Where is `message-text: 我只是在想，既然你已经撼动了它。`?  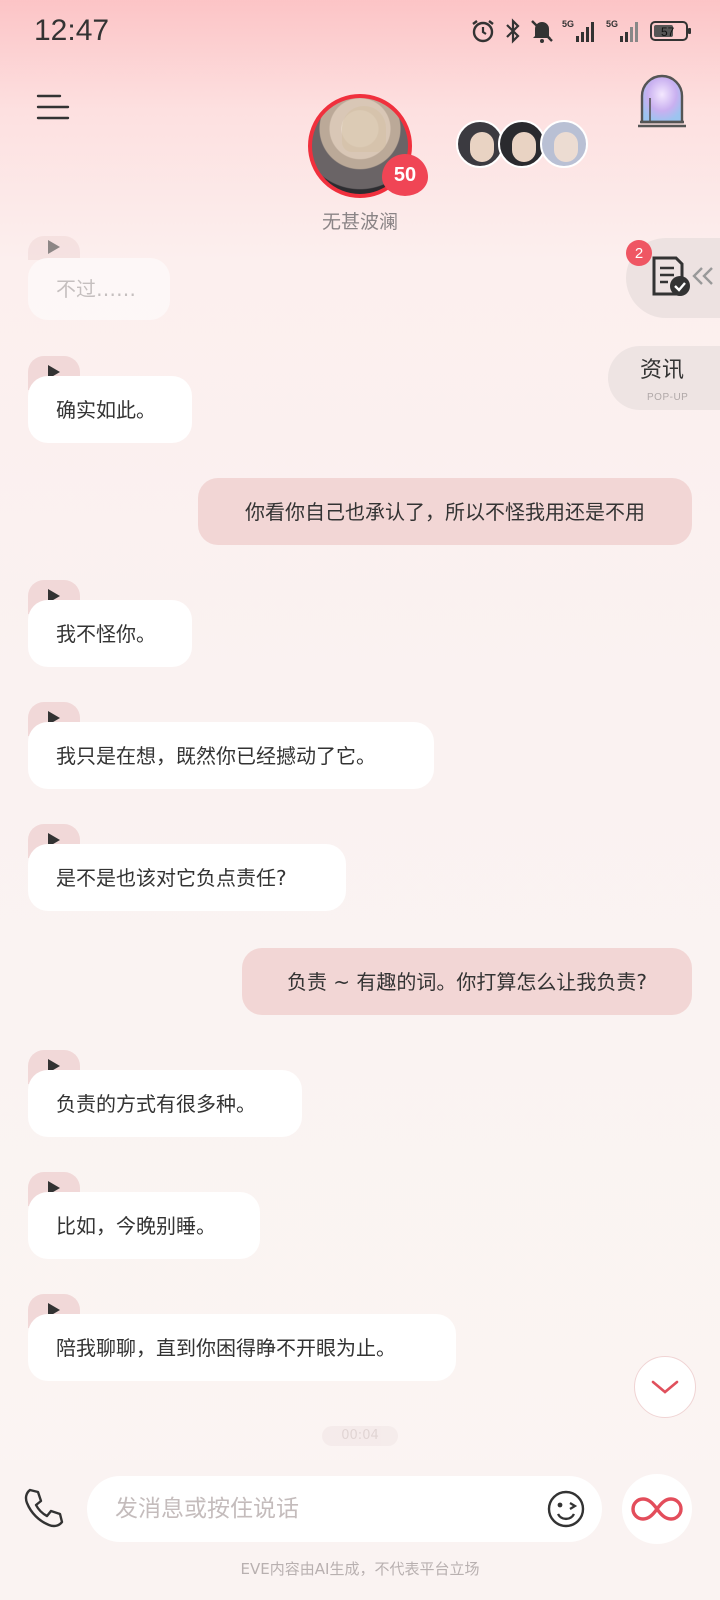
message-text: 我只是在想，既然你已经撼动了它。 is located at coordinates (216, 755).